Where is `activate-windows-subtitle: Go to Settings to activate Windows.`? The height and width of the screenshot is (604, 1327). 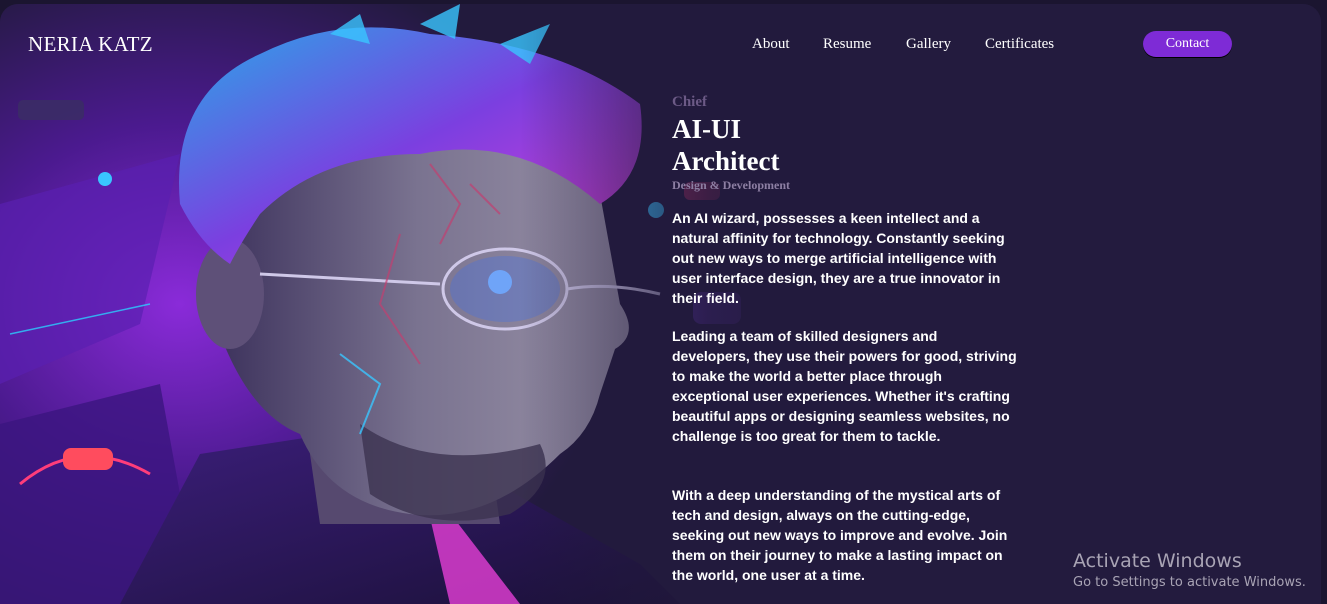 activate-windows-subtitle: Go to Settings to activate Windows. is located at coordinates (1189, 582).